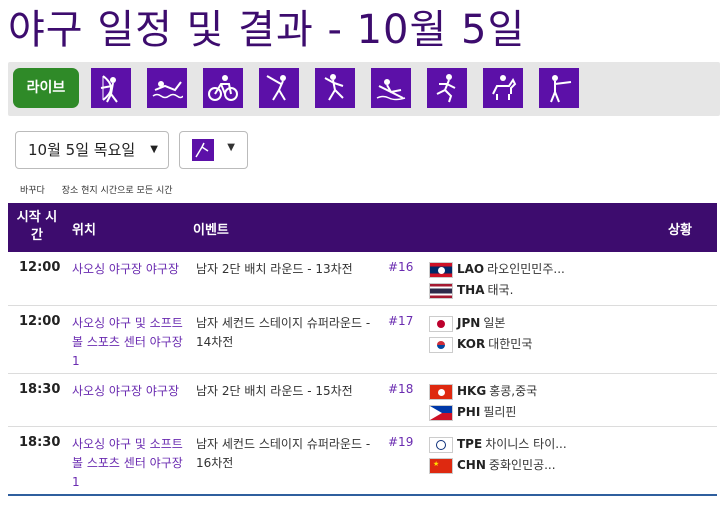  What do you see at coordinates (500, 290) in the screenshot?
I see `team-name: 태국.` at bounding box center [500, 290].